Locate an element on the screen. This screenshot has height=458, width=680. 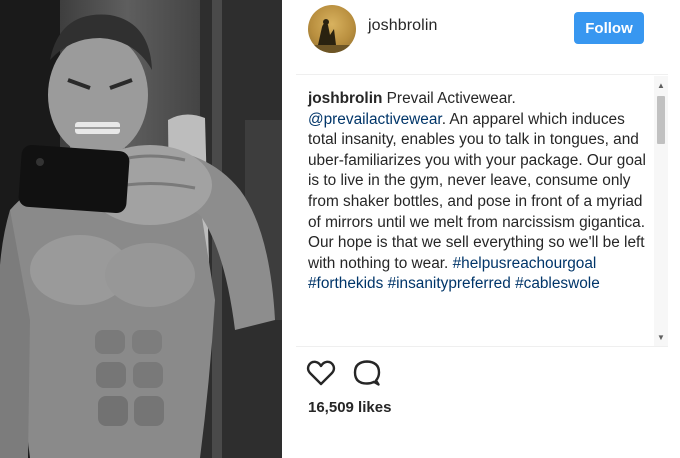
avatar-image is located at coordinates (332, 36).